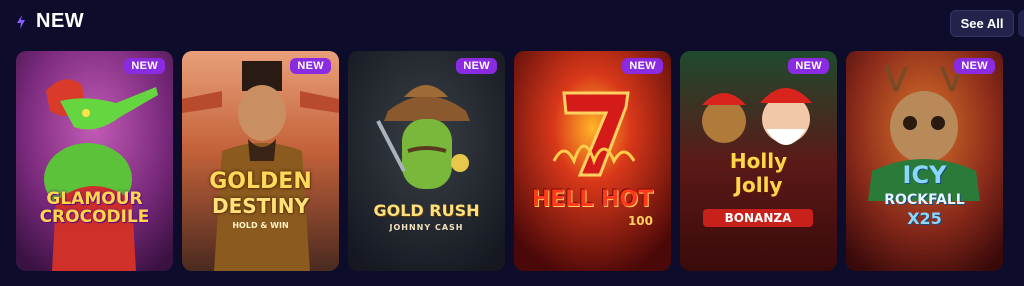 The width and height of the screenshot is (1024, 286). I want to click on game-title-line2: ROCKFALL, so click(924, 200).